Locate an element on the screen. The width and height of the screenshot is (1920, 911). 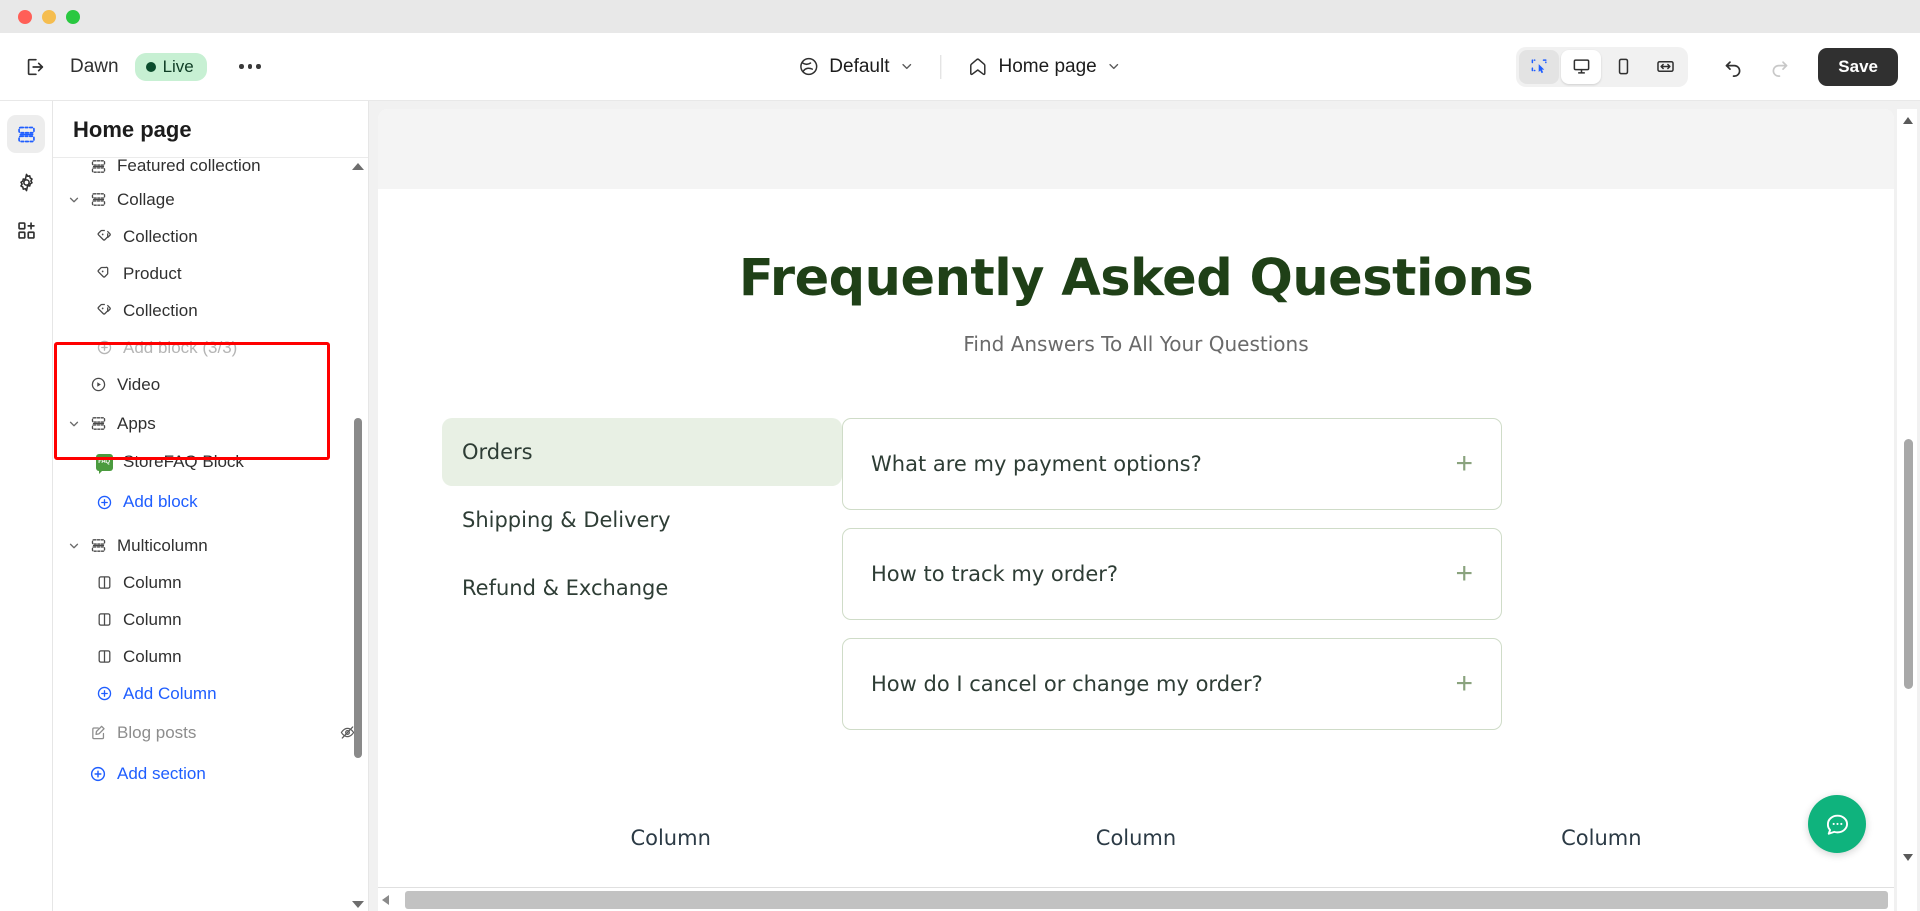
multicolumn-preview: Column Column Column is located at coordinates (1136, 838).